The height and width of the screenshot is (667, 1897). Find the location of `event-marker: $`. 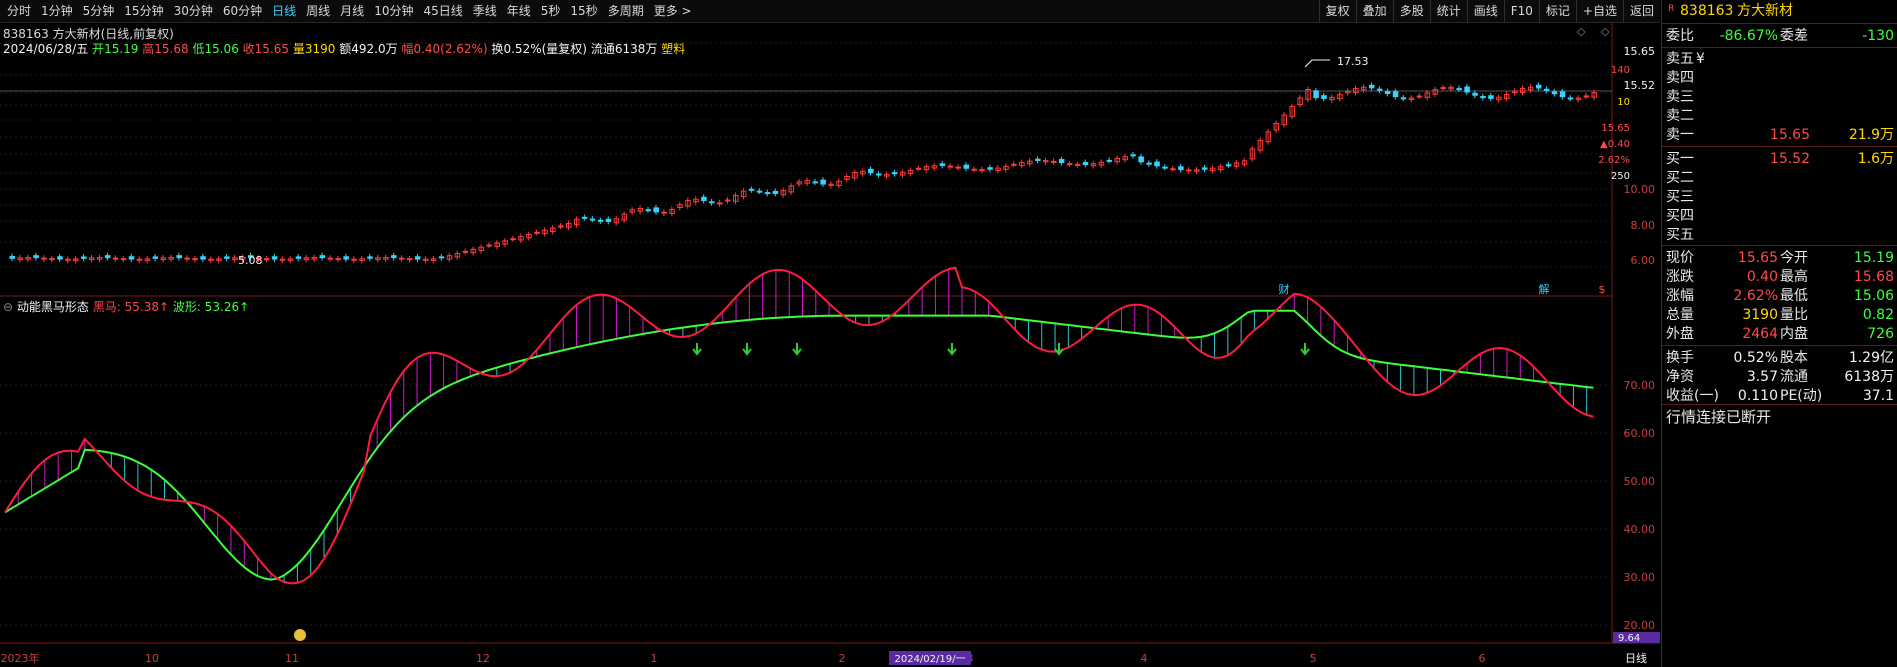

event-marker: $ is located at coordinates (1602, 289).